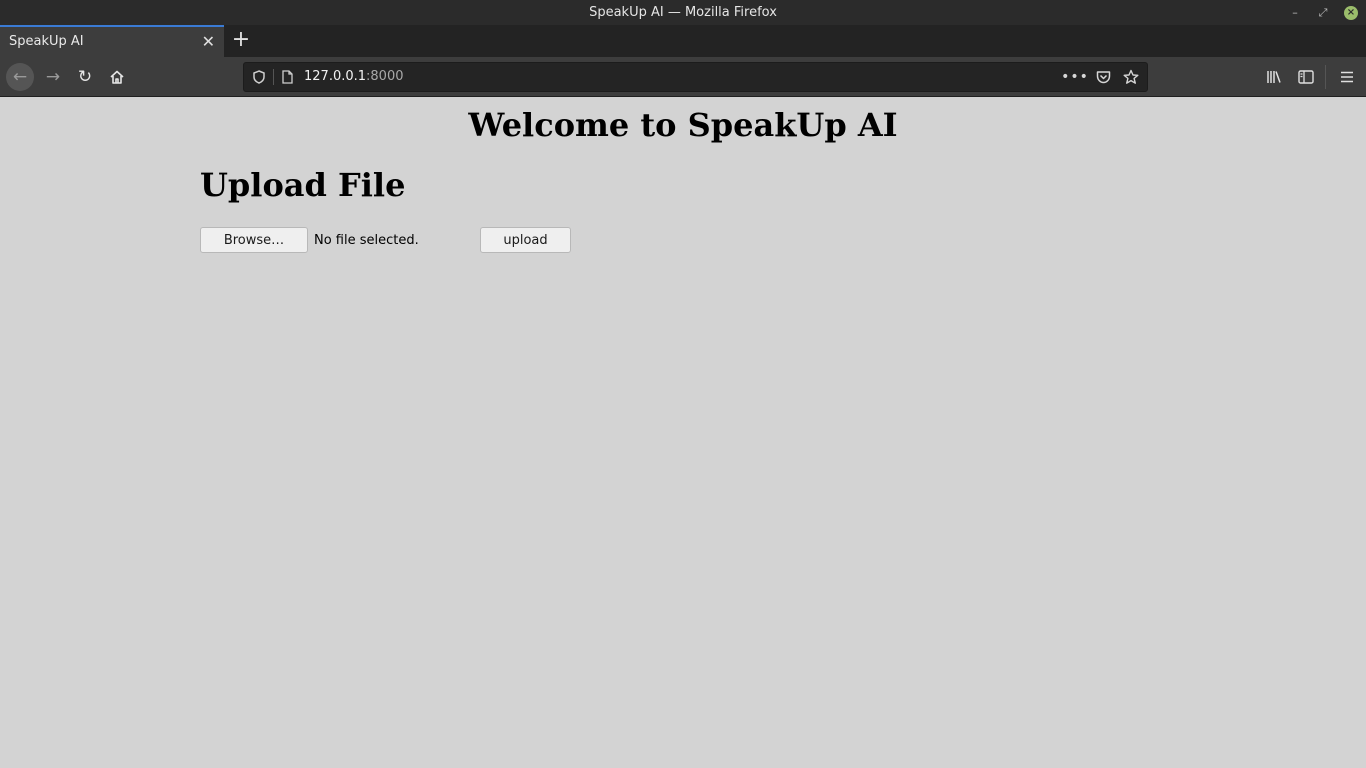 The height and width of the screenshot is (768, 1366). I want to click on upload-section-title: Upload File, so click(303, 185).